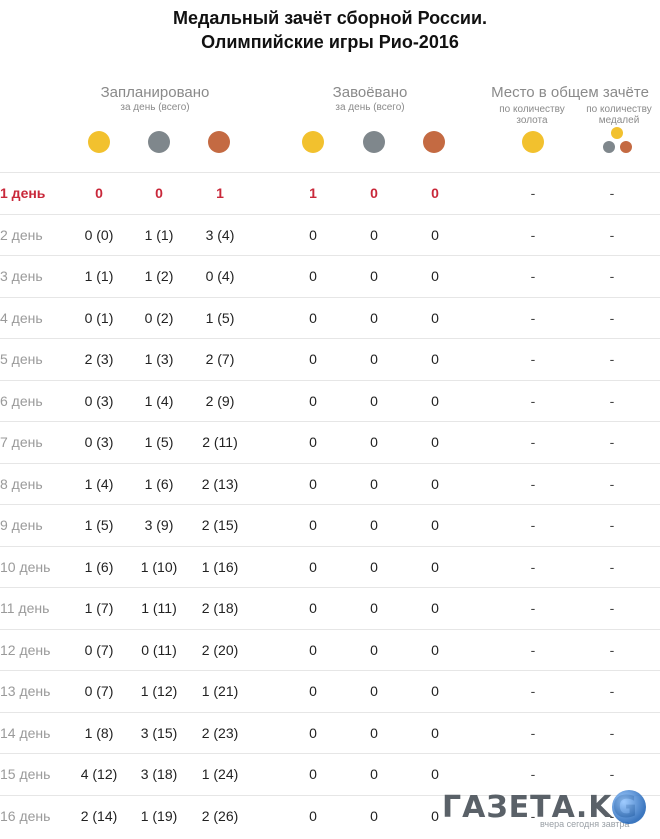  What do you see at coordinates (532, 120) in the screenshot?
I see `by-gold-line-2: золота` at bounding box center [532, 120].